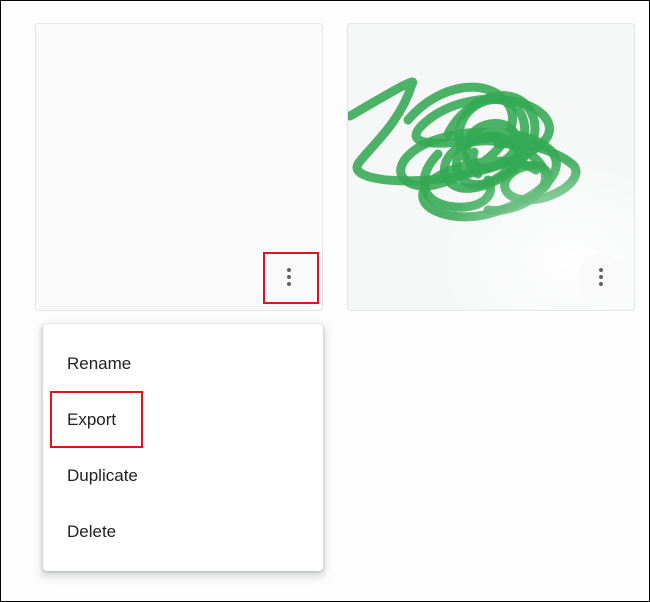  Describe the element at coordinates (183, 476) in the screenshot. I see `menu-item-duplicate: Duplicate` at that location.